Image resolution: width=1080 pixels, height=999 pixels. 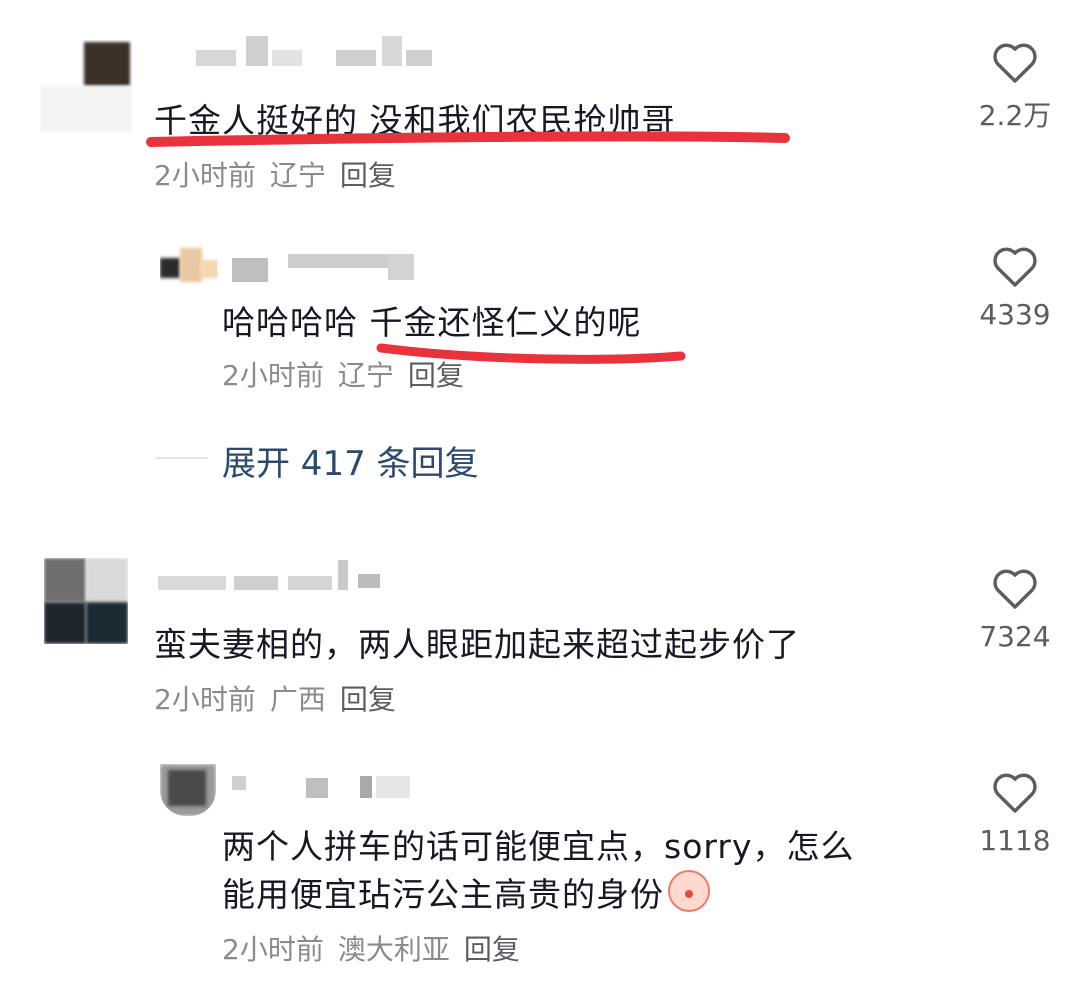 I want to click on comment-location: 澳大利亚, so click(x=393, y=949).